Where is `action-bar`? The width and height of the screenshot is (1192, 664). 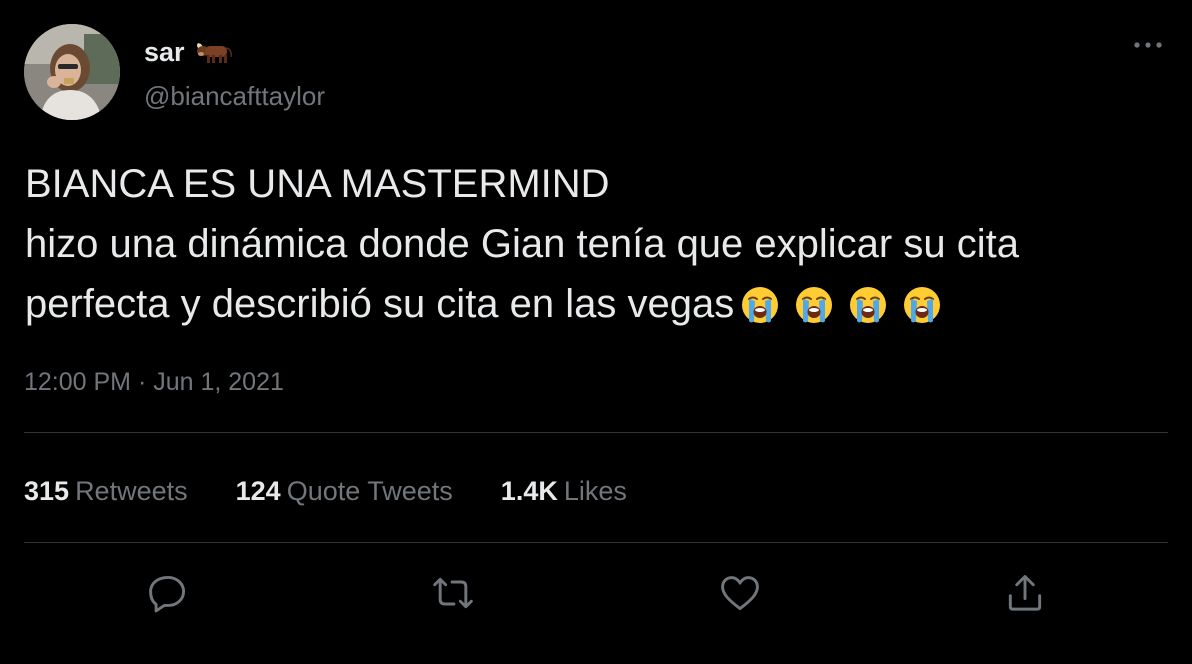
action-bar is located at coordinates (596, 593).